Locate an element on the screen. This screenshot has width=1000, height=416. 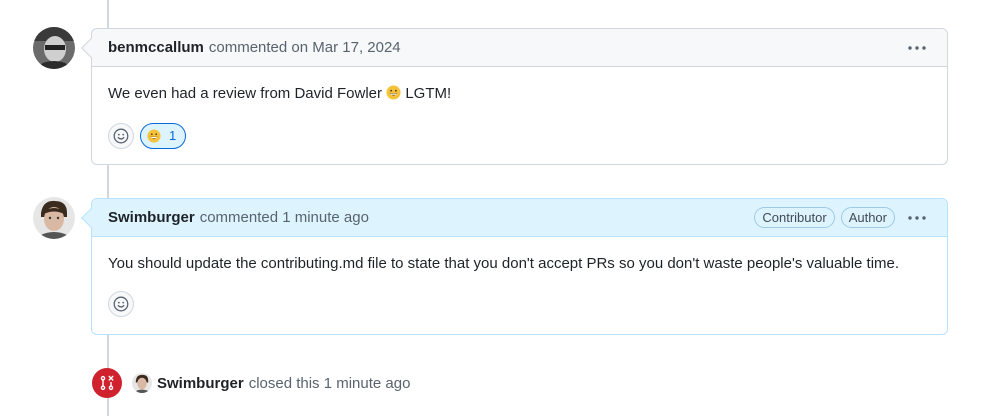
comment-text-part: LGTM! is located at coordinates (426, 93).